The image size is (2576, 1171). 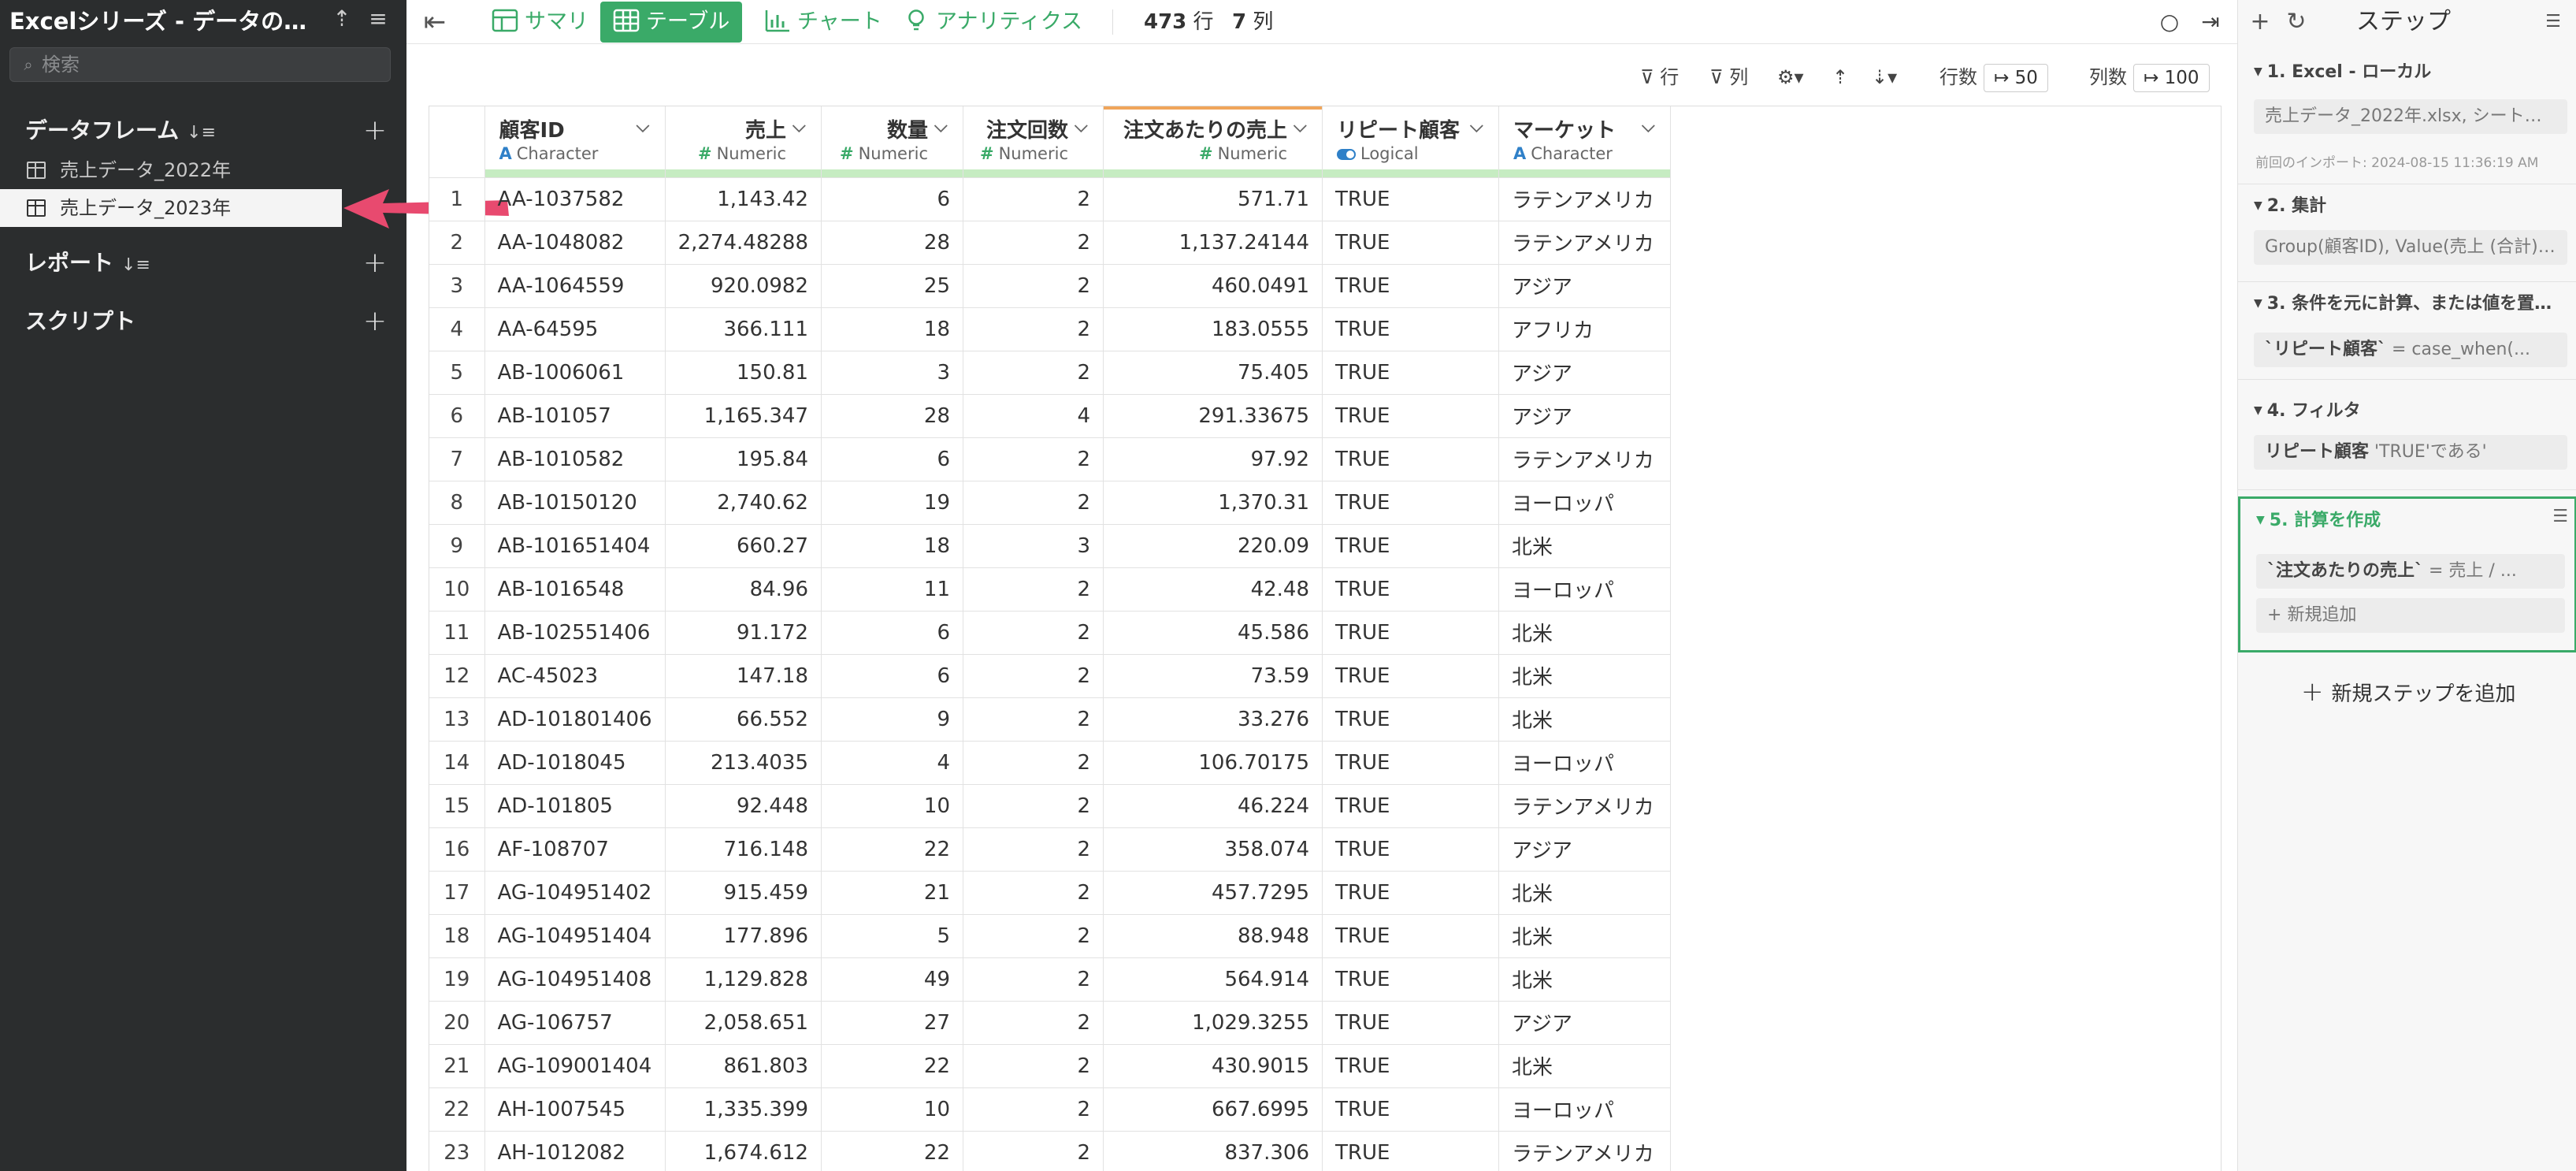 What do you see at coordinates (743, 142) in the screenshot?
I see `column-header: 売上 ⌵ # Numeric` at bounding box center [743, 142].